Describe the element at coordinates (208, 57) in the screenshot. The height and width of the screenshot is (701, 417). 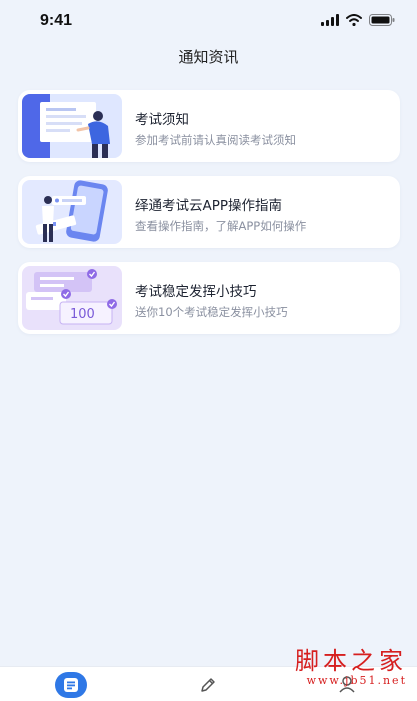
I see `page-title: 通知资讯` at that location.